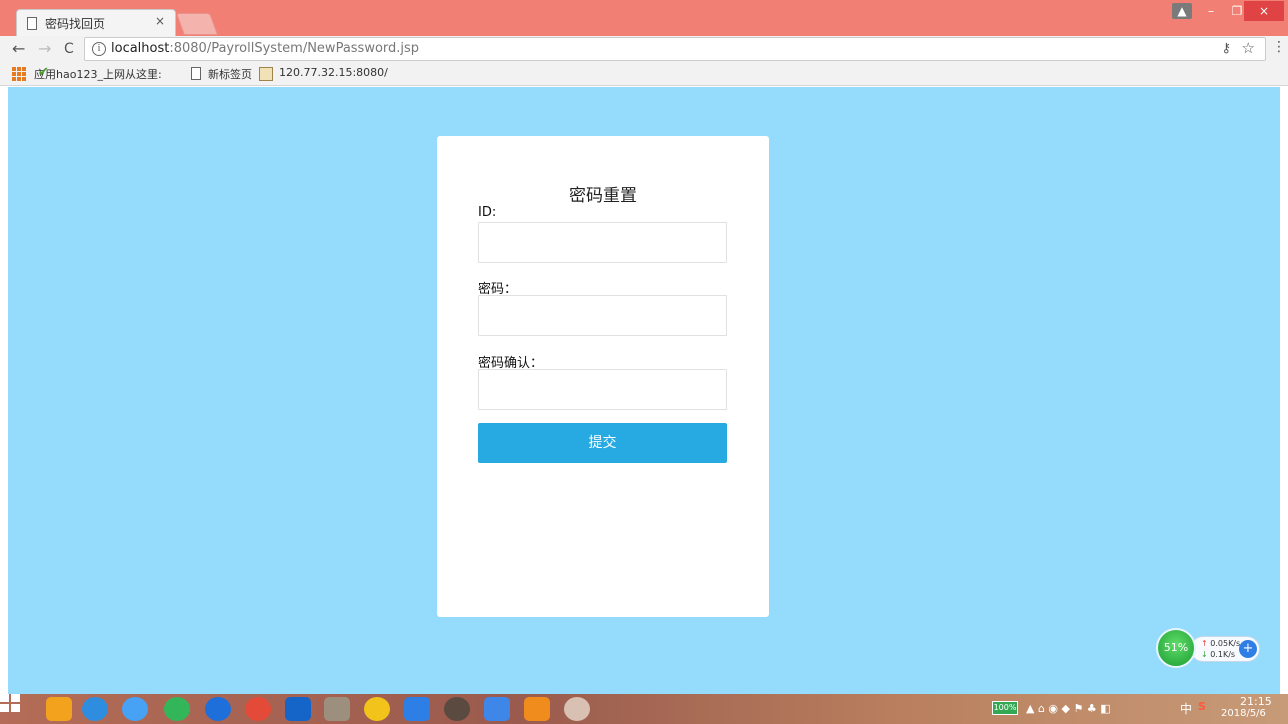  Describe the element at coordinates (1243, 713) in the screenshot. I see `clock-date: 2018/5/6` at that location.